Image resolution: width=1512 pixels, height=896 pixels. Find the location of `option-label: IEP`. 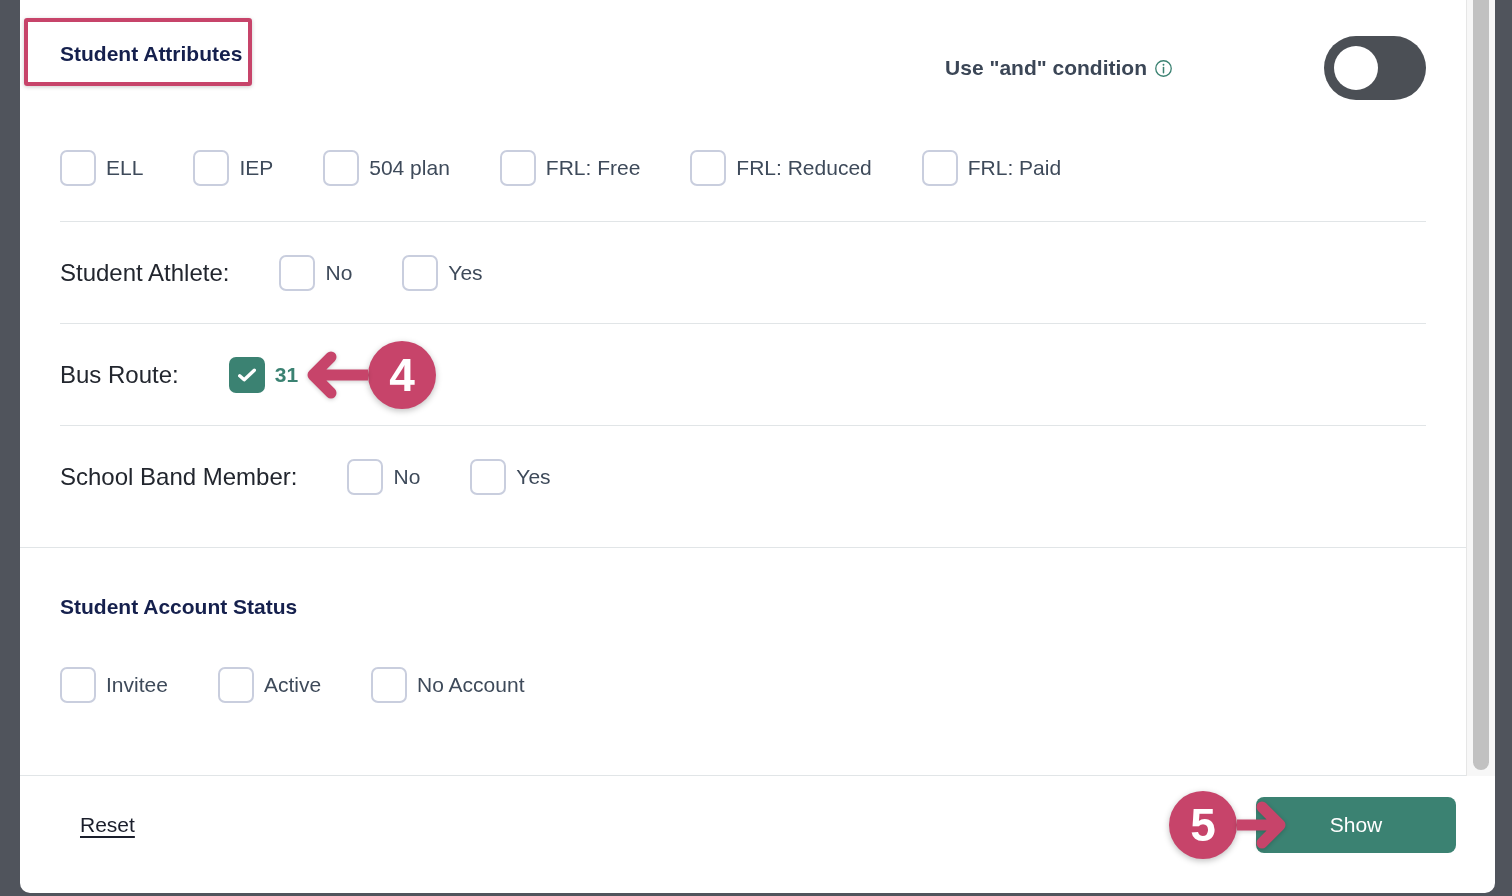

option-label: IEP is located at coordinates (256, 168).